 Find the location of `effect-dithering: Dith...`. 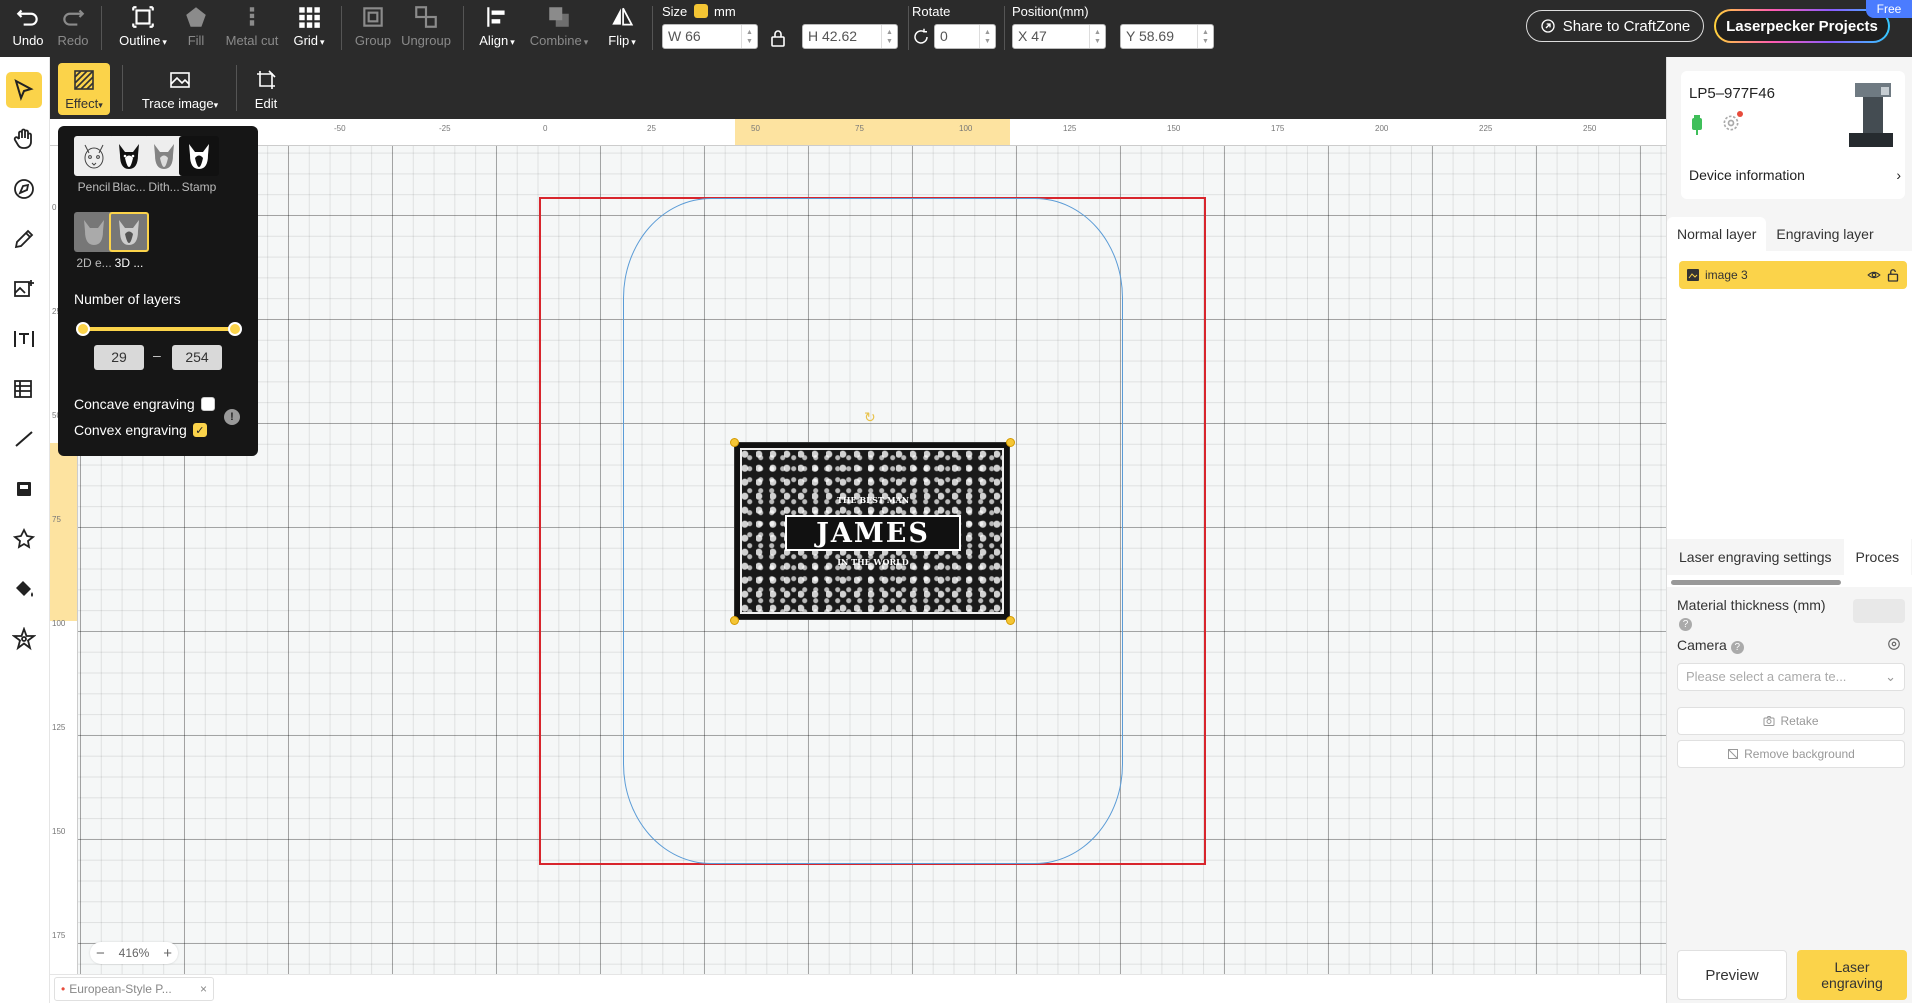

effect-dithering: Dith... is located at coordinates (164, 165).